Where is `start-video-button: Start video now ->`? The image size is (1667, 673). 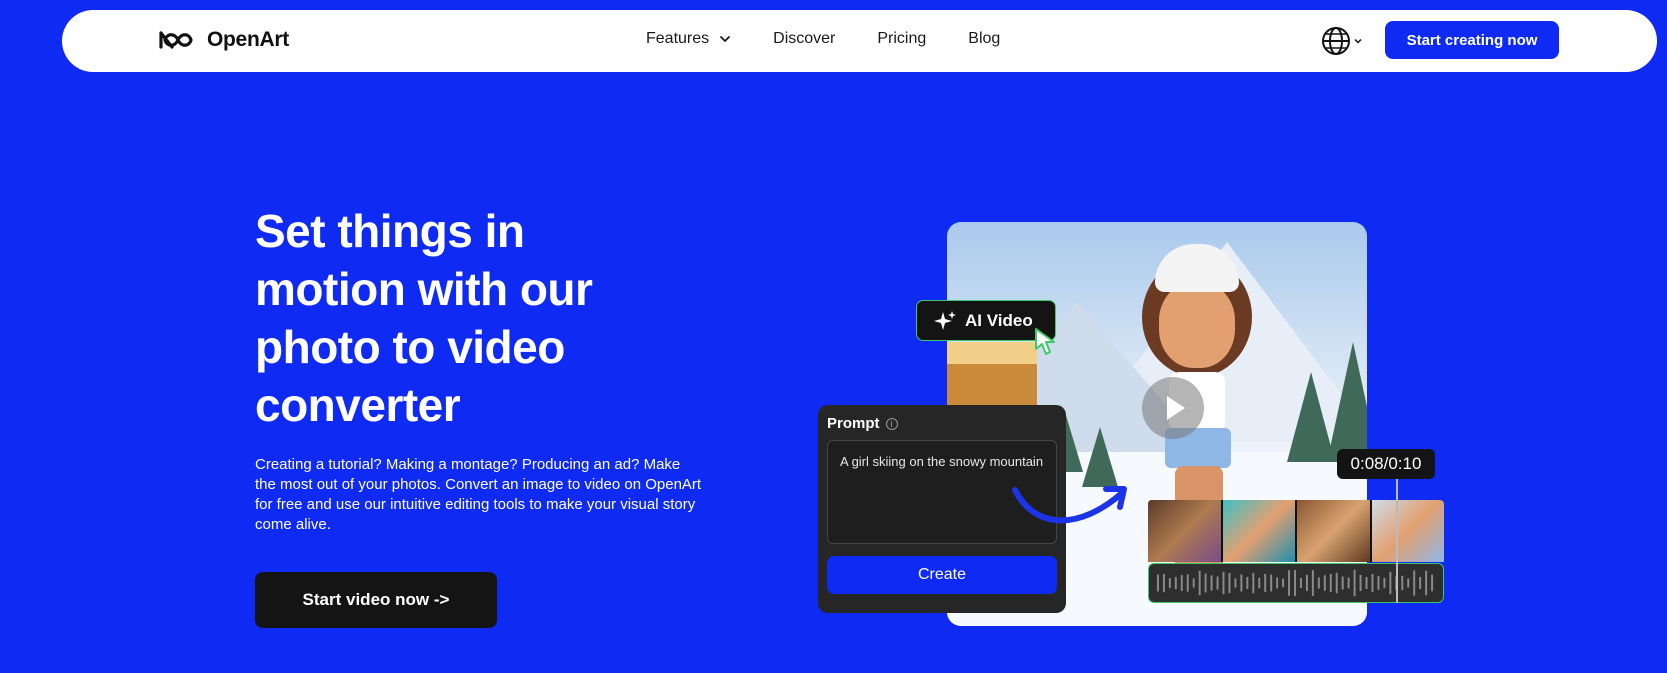 start-video-button: Start video now -> is located at coordinates (376, 600).